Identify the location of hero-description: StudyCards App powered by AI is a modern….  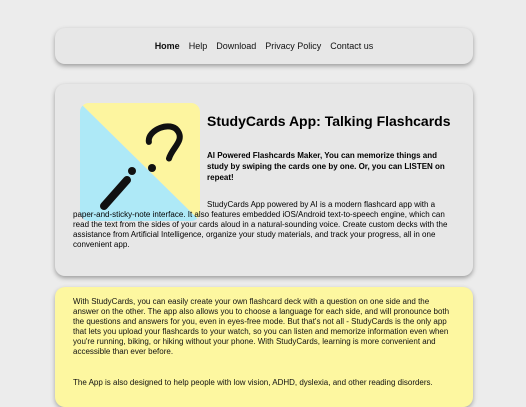
(260, 224).